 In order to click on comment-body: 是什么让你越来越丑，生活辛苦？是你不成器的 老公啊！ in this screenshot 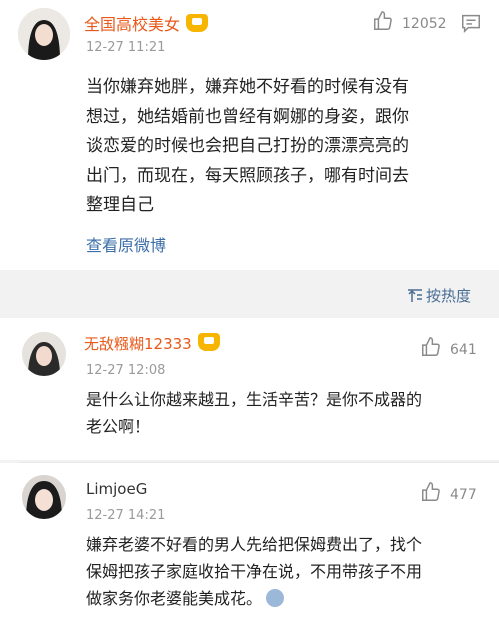, I will do `click(286, 413)`.